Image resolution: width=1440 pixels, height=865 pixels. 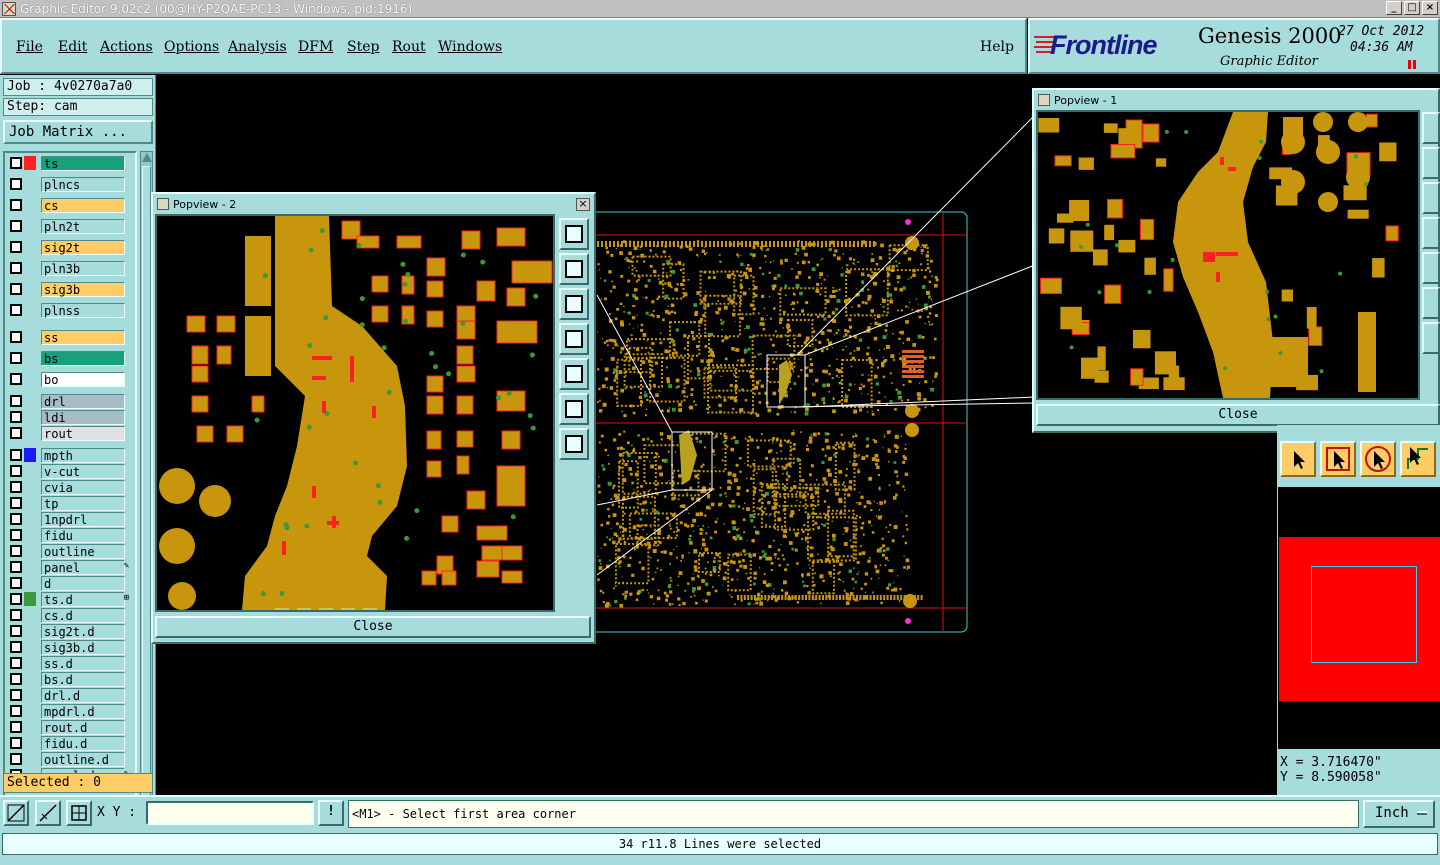 What do you see at coordinates (126, 47) in the screenshot?
I see `menu-actions: Actions` at bounding box center [126, 47].